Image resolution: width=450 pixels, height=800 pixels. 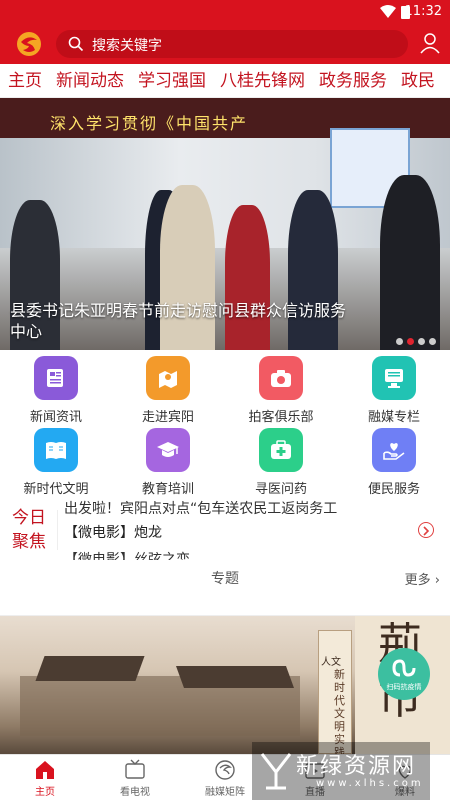 I want to click on watermark-overlay: 新绿资源网 www.xlhs.com, so click(x=341, y=771).